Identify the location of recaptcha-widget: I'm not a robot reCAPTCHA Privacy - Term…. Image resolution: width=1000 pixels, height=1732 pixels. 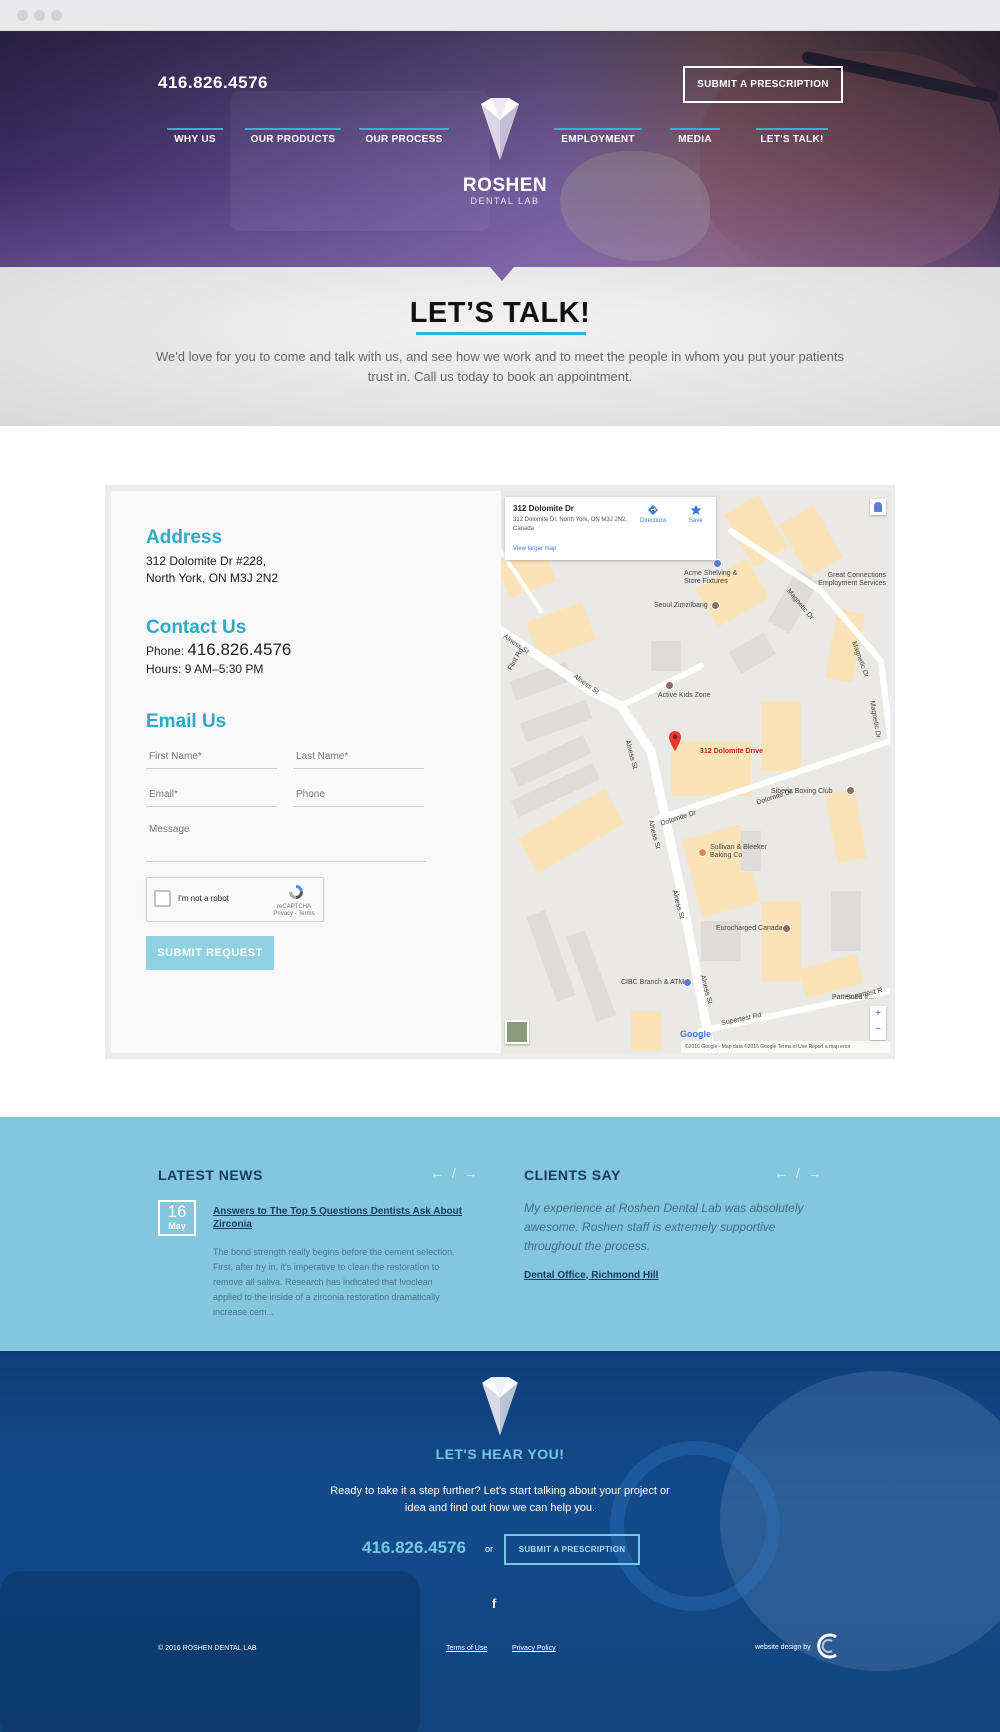
(235, 899).